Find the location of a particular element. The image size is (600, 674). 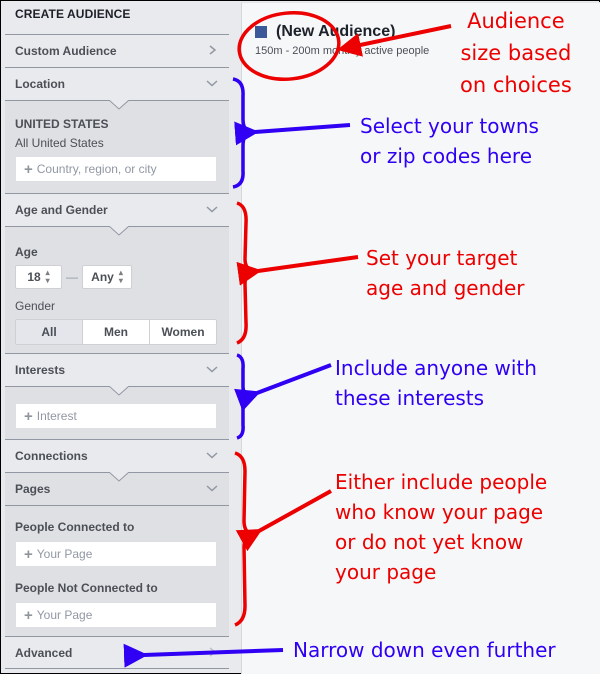

location-input: + Country, region, or city is located at coordinates (116, 169).